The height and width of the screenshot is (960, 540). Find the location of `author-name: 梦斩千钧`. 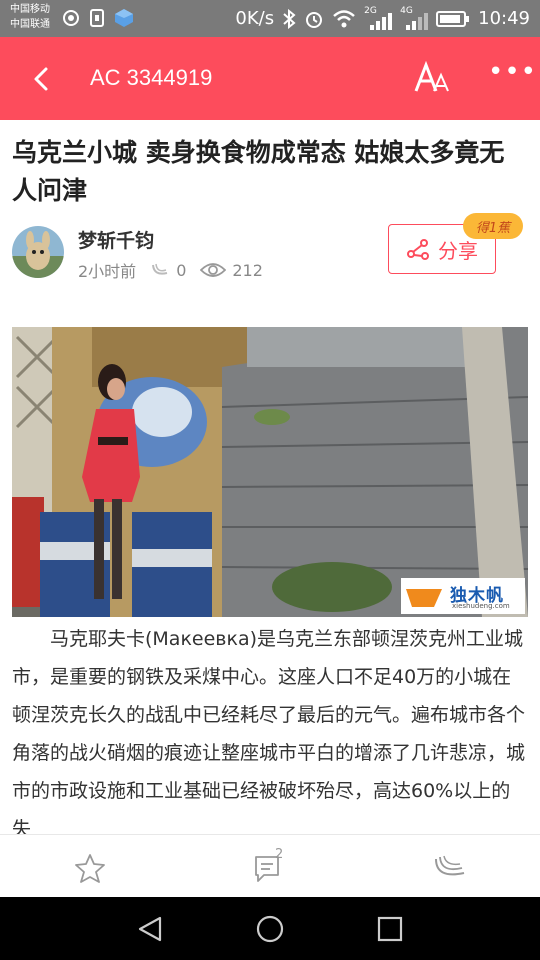

author-name: 梦斩千钧 is located at coordinates (116, 239).